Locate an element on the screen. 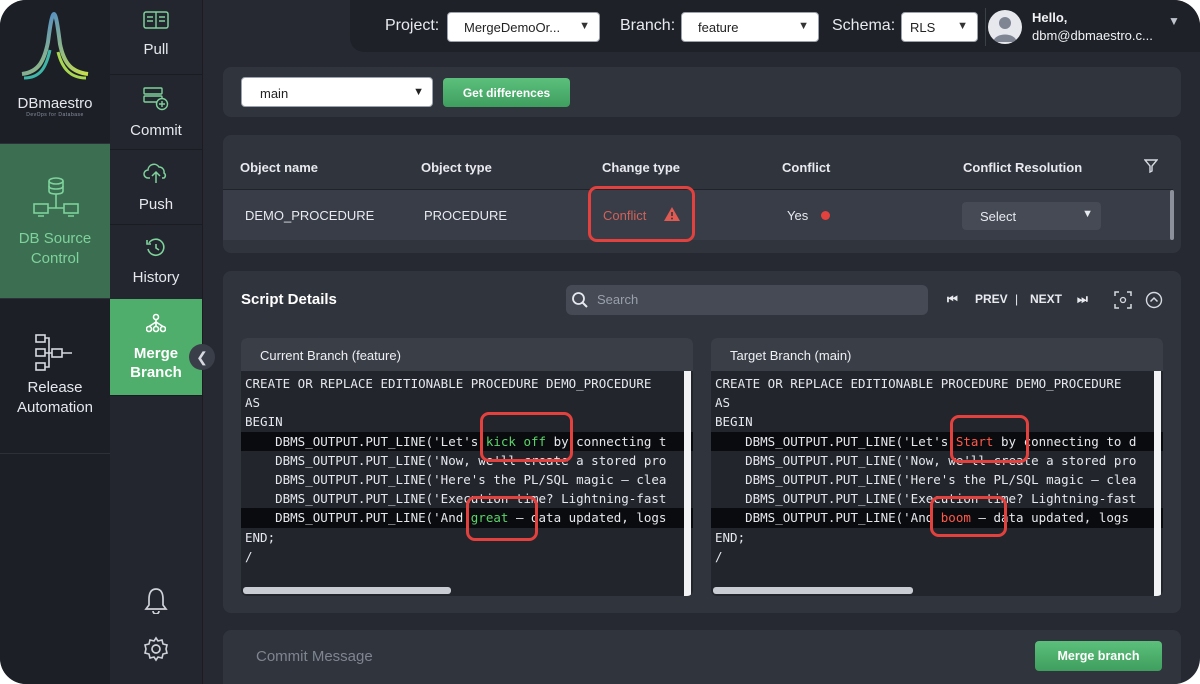 Image resolution: width=1200 pixels, height=684 pixels. nav-db-source-control-label: DB Source Control is located at coordinates (55, 249).